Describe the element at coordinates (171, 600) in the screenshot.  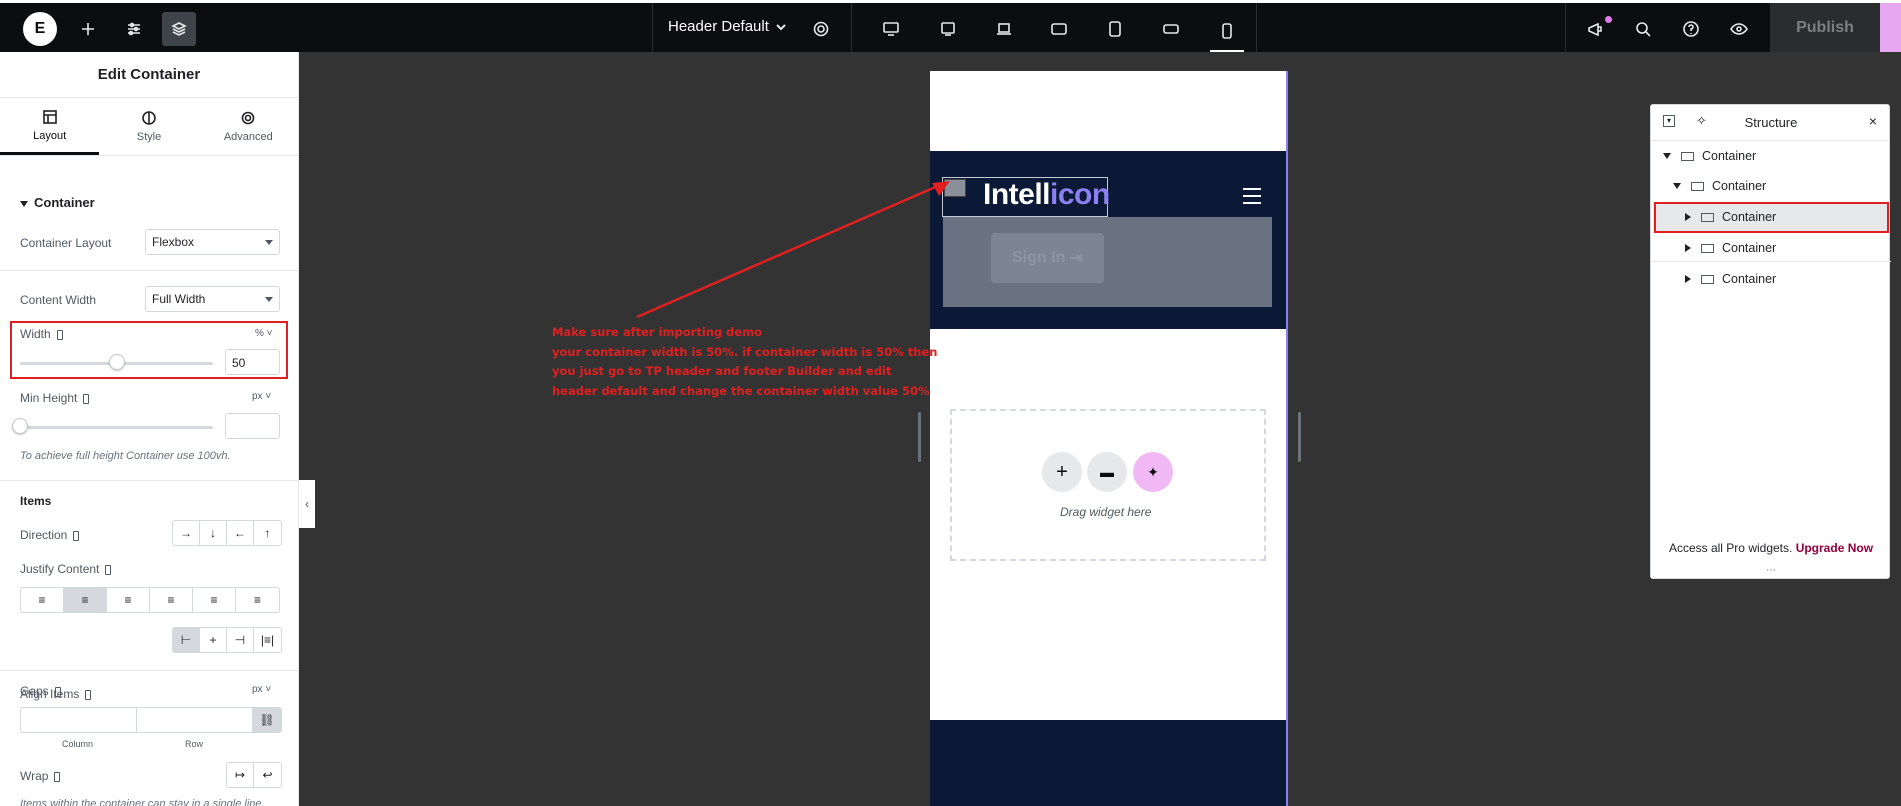
I see `justify-space-between-icon: ≡` at that location.